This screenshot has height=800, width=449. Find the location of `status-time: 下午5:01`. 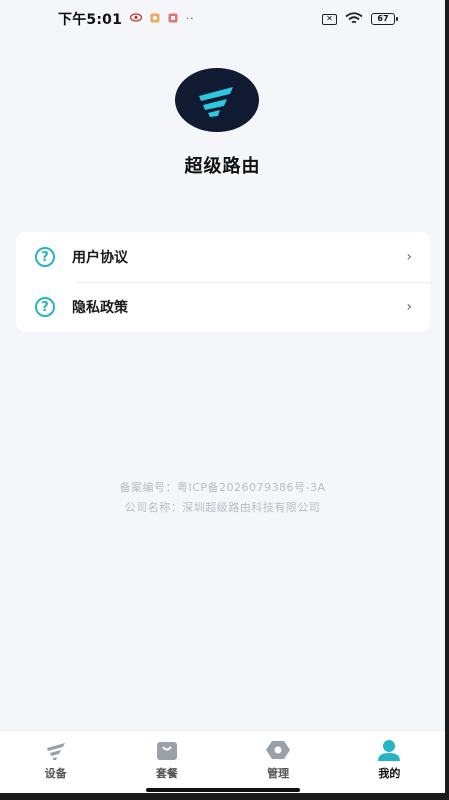

status-time: 下午5:01 is located at coordinates (90, 20).